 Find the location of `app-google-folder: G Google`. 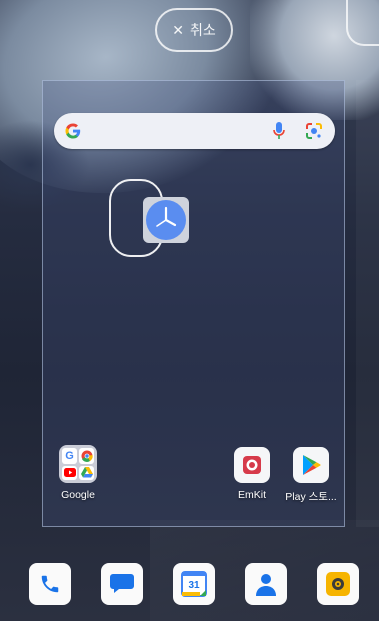

app-google-folder: G Google is located at coordinates (78, 473).